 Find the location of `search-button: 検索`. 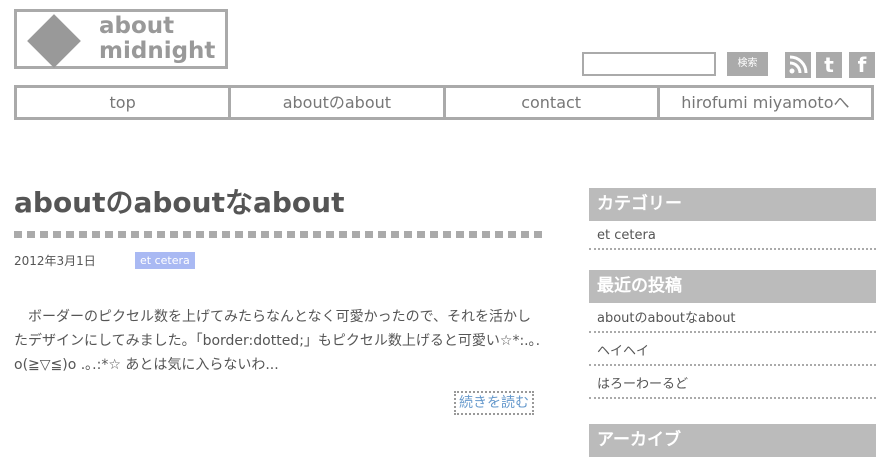

search-button: 検索 is located at coordinates (747, 64).